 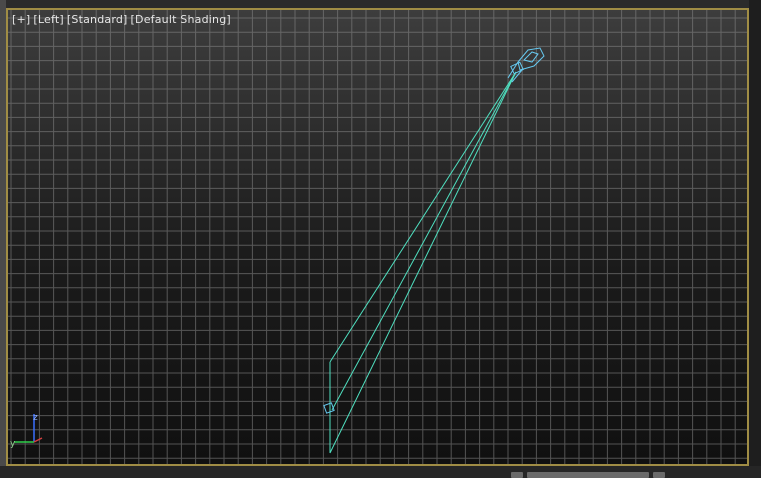 What do you see at coordinates (13, 444) in the screenshot?
I see `axis-y-label: y` at bounding box center [13, 444].